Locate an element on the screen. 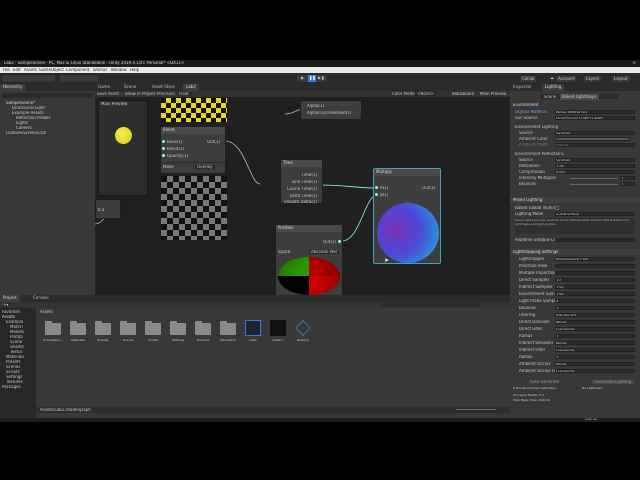 This screenshot has height=480, width=640. menu-help: Help is located at coordinates (134, 70).